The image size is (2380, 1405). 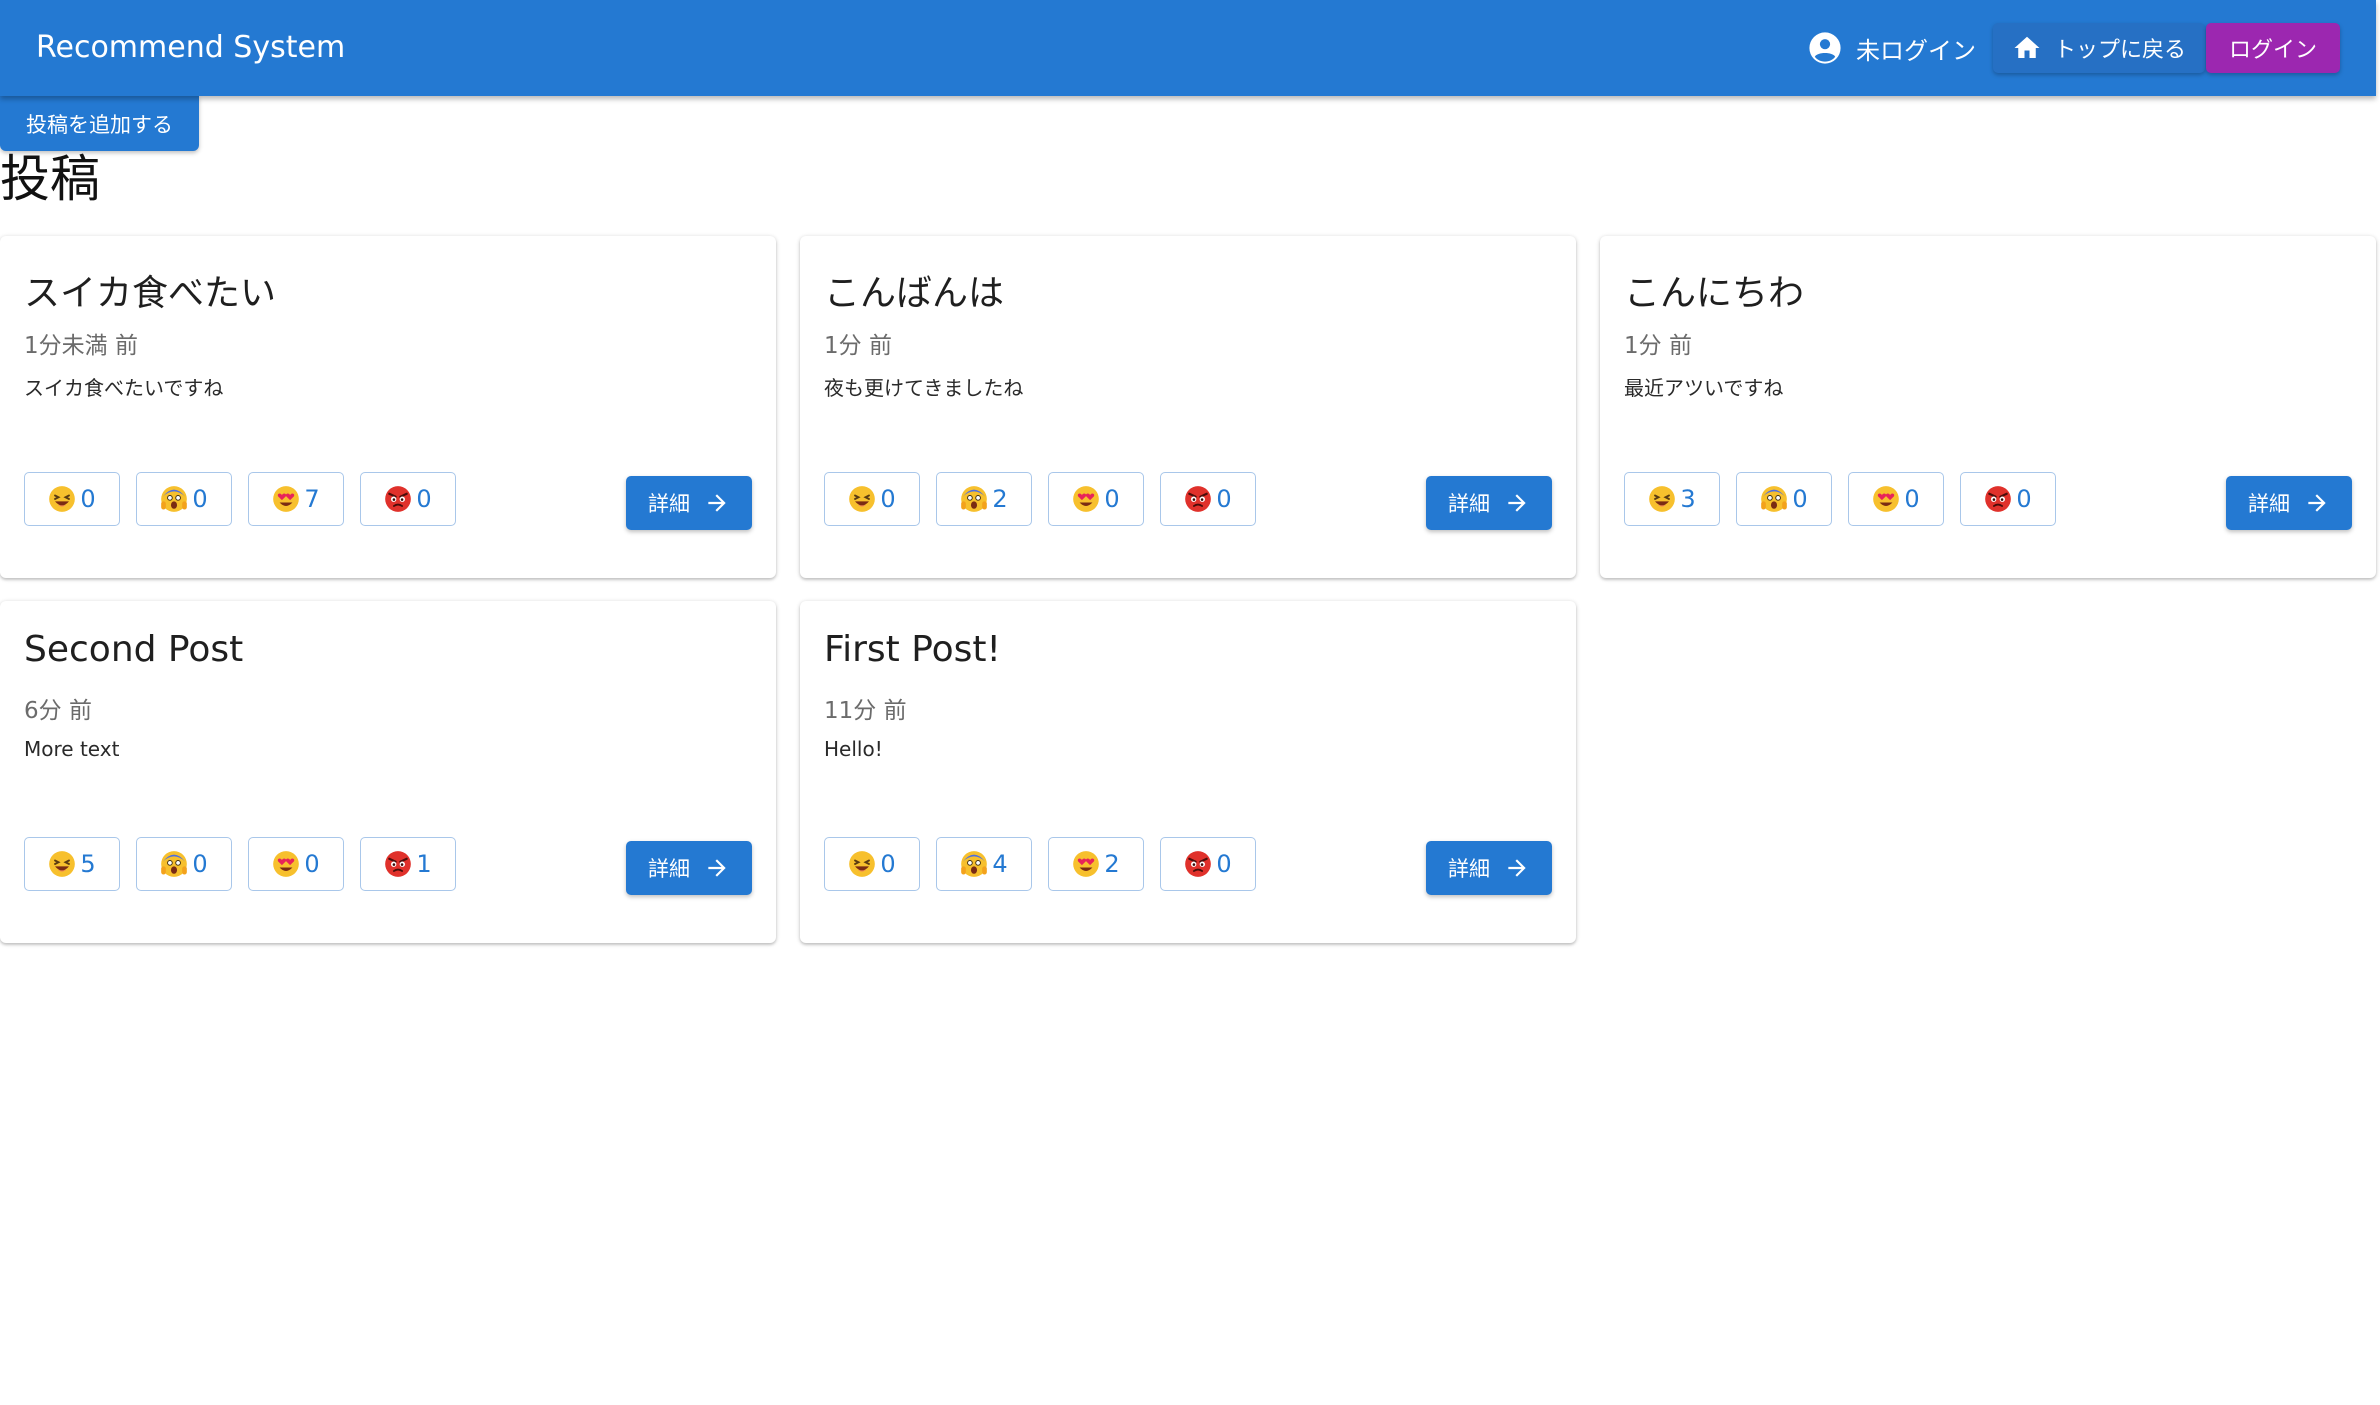 What do you see at coordinates (865, 711) in the screenshot?
I see `post-time: 11分 前` at bounding box center [865, 711].